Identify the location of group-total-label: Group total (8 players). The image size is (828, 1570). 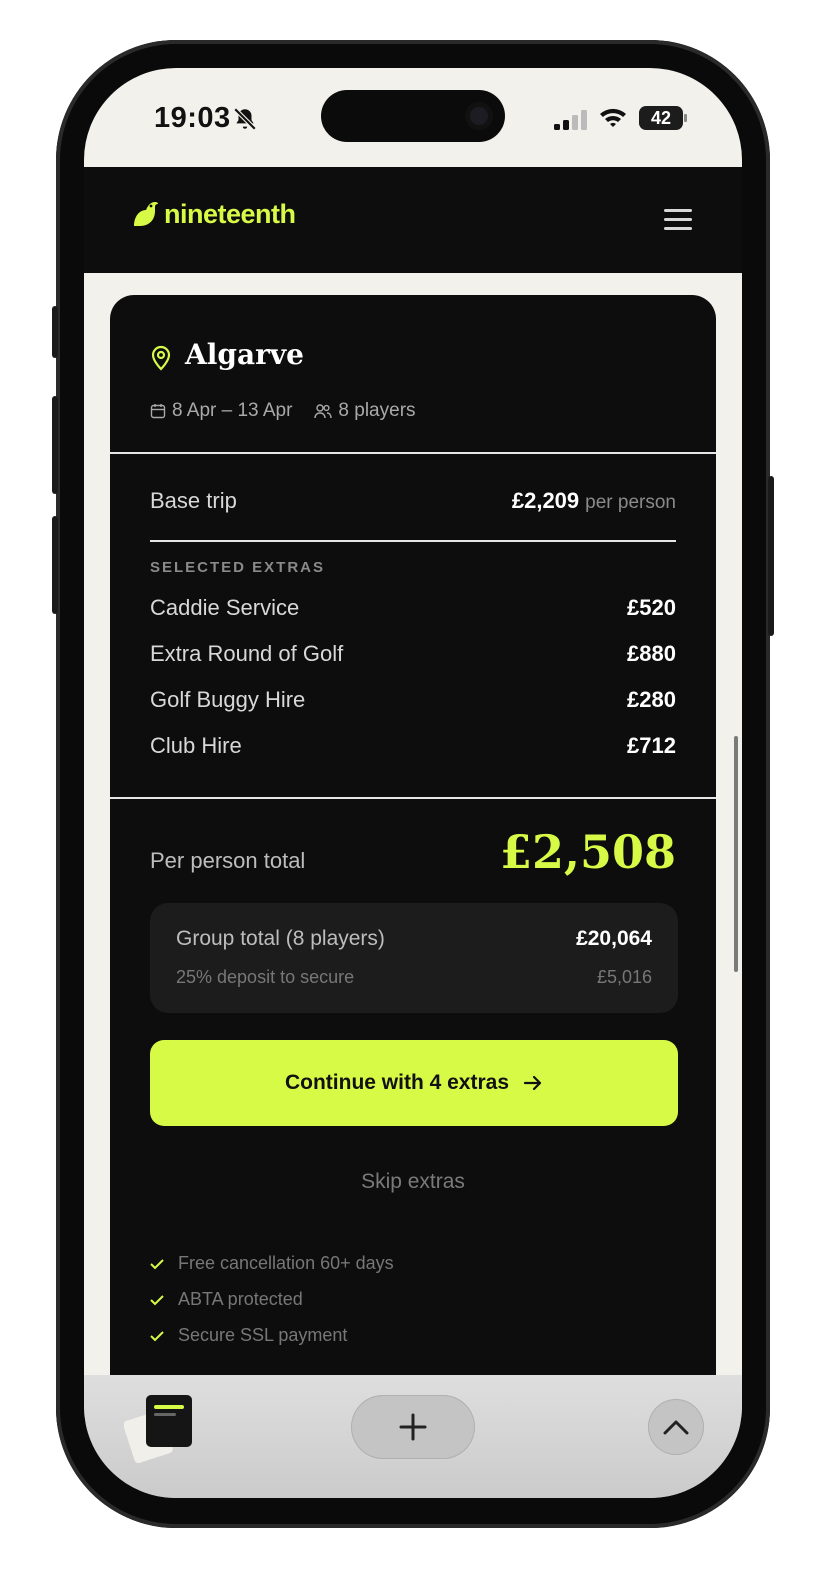
(280, 938).